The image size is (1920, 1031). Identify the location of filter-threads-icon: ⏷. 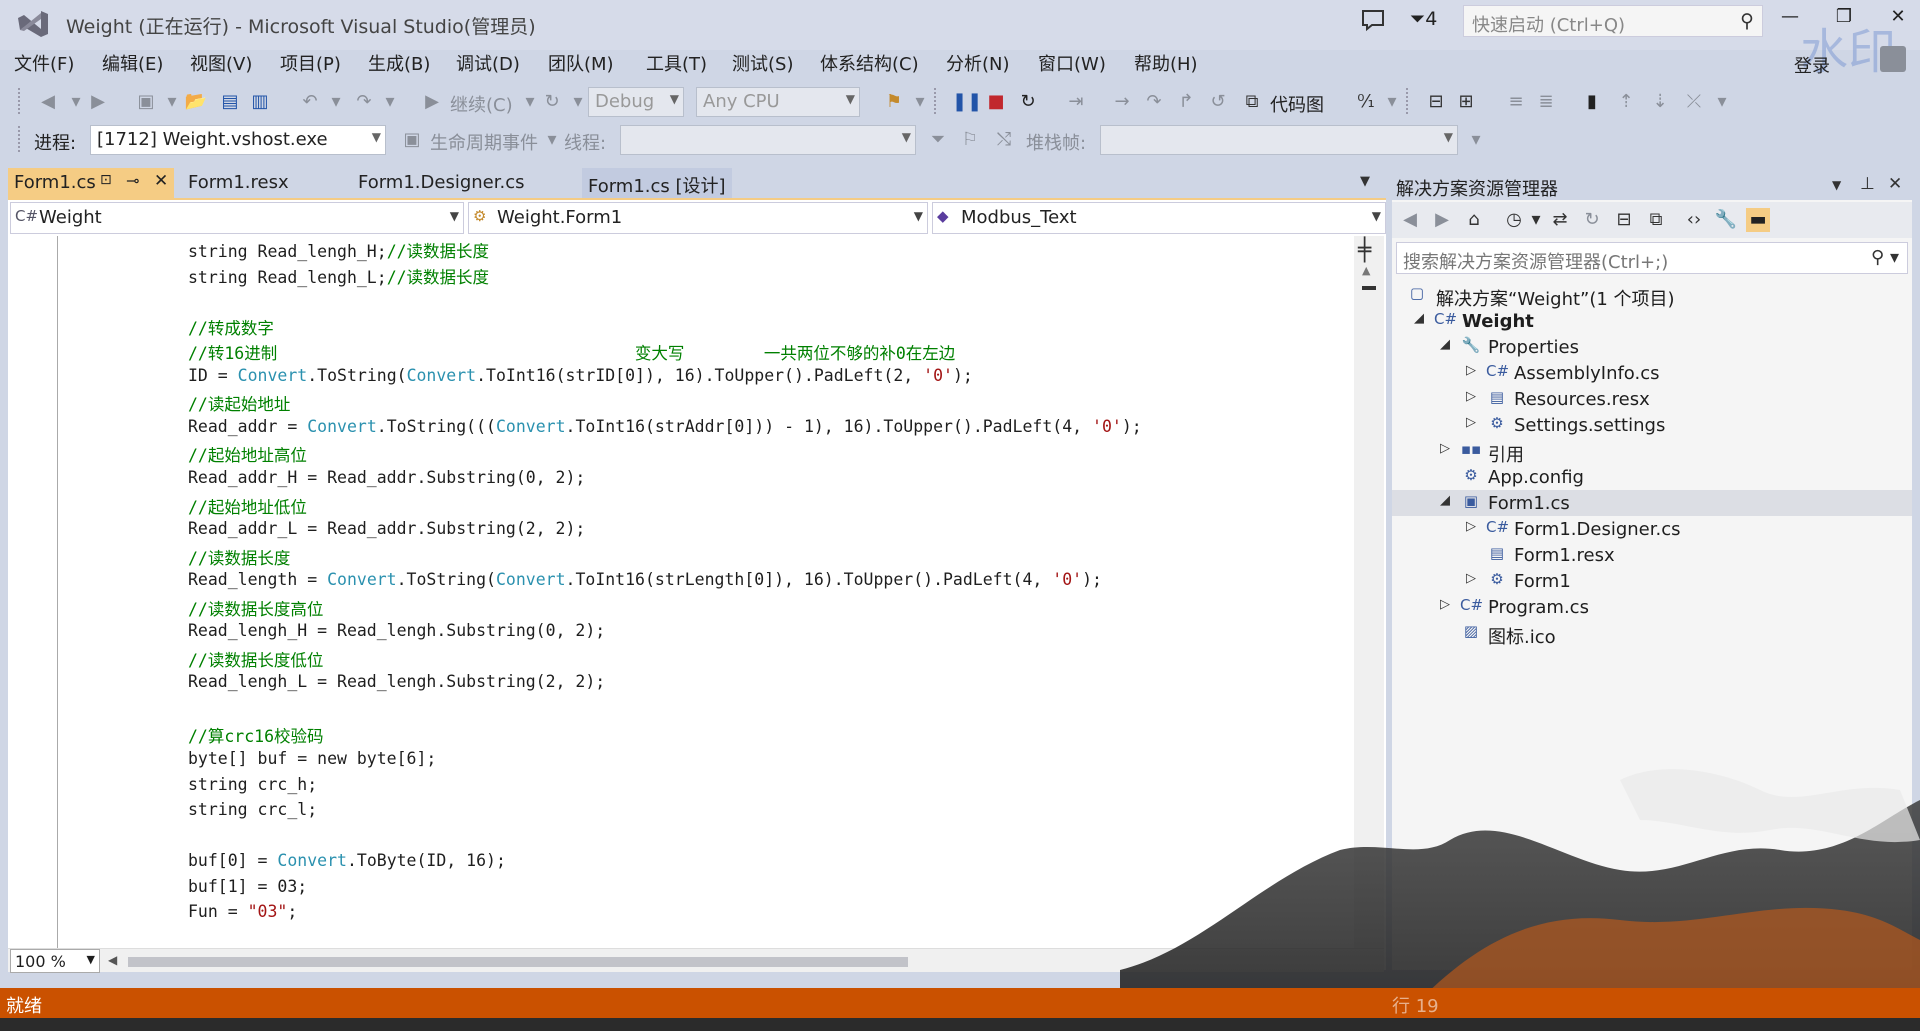
(938, 140).